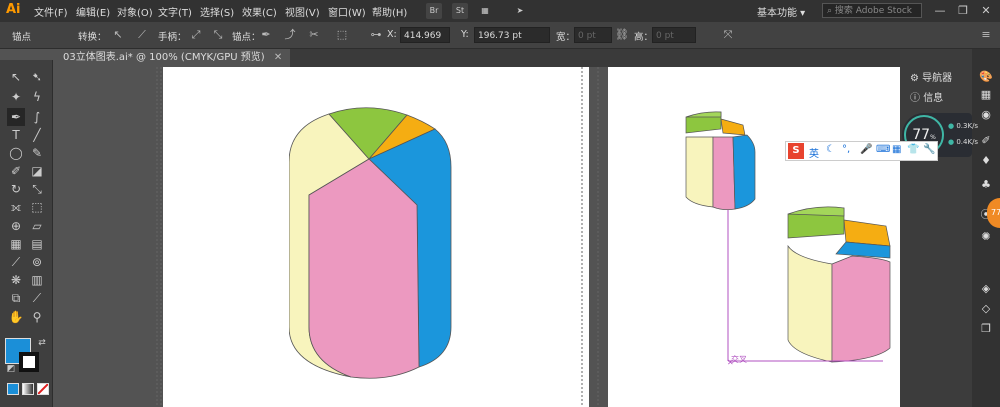 This screenshot has height=407, width=1000. I want to click on menu-file: 文件(F), so click(51, 11).